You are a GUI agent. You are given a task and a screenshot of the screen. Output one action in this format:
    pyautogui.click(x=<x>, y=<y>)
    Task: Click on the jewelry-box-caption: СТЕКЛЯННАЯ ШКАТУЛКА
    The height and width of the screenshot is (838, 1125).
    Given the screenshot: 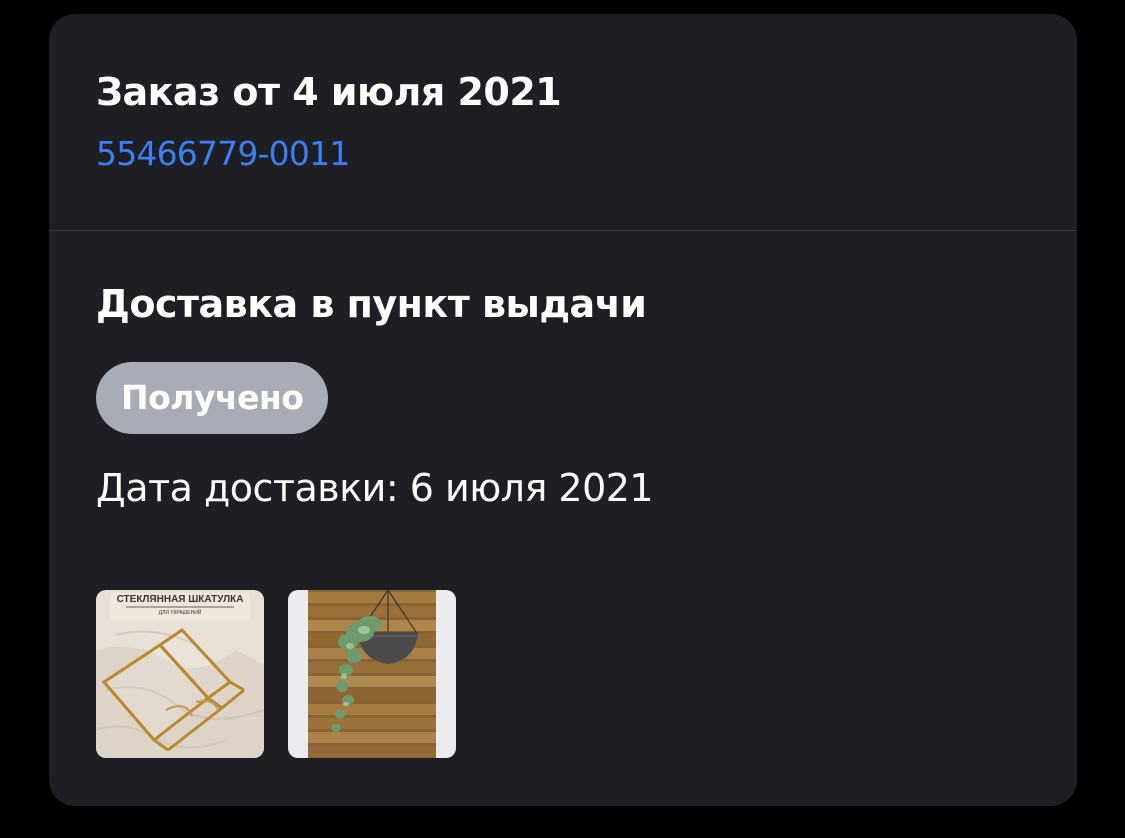 What is the action you would take?
    pyautogui.click(x=180, y=599)
    